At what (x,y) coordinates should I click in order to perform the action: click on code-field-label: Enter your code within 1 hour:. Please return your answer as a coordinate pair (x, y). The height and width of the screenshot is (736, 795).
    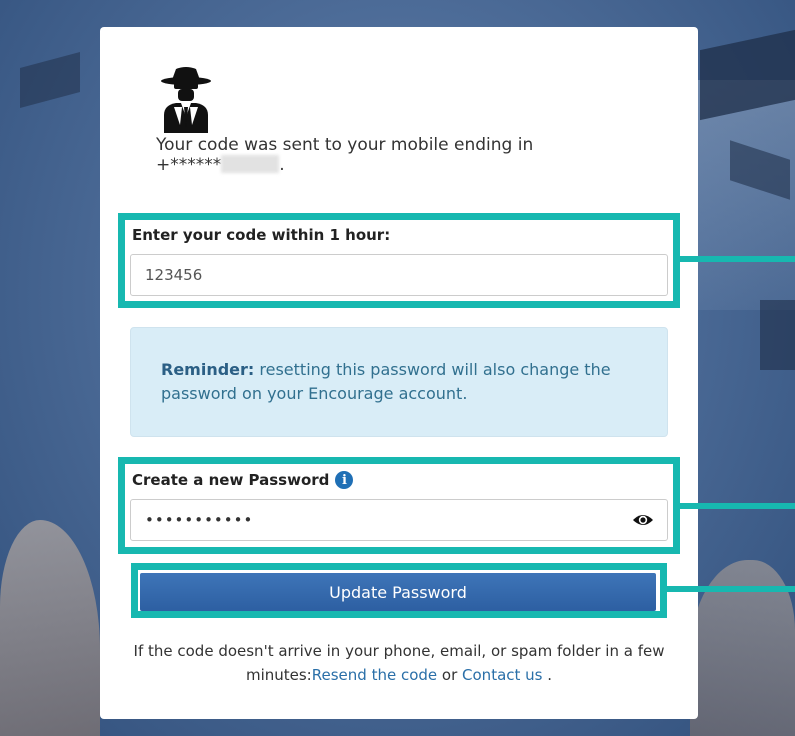
    Looking at the image, I should click on (261, 235).